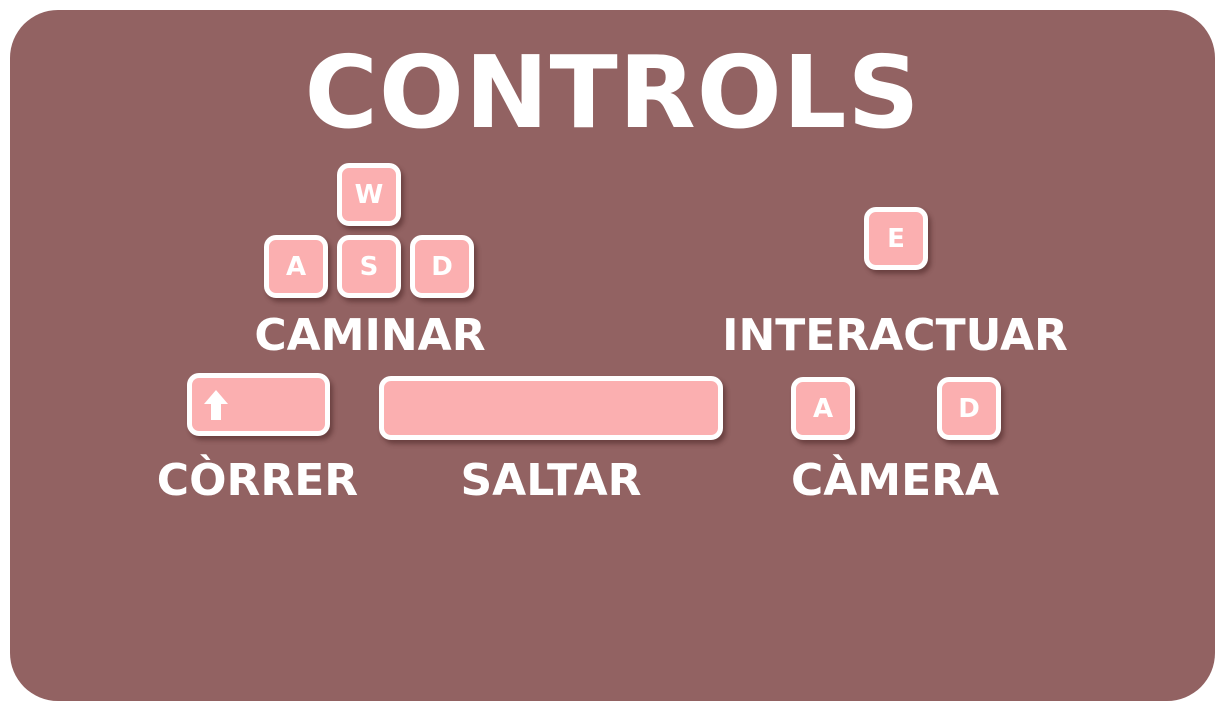 This screenshot has width=1225, height=711. What do you see at coordinates (369, 194) in the screenshot?
I see `key-w: W` at bounding box center [369, 194].